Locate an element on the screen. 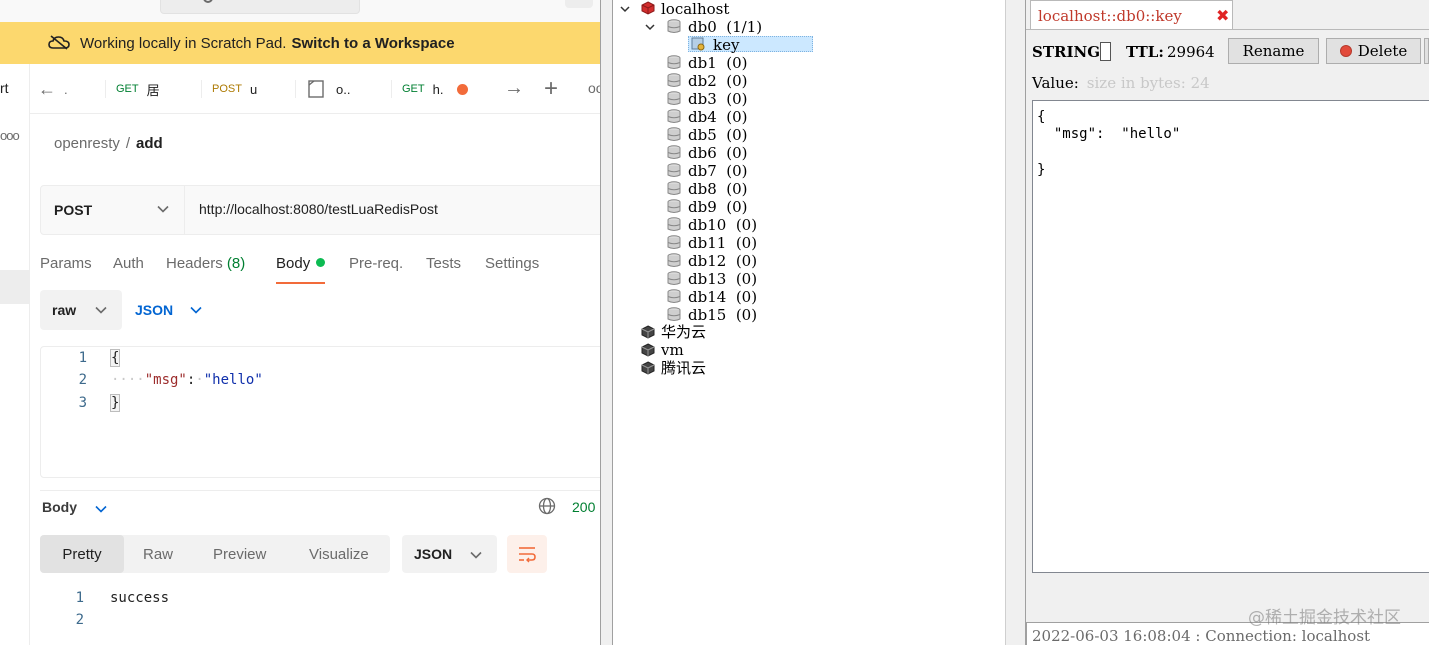 The height and width of the screenshot is (645, 1429). tab-settings: Settings is located at coordinates (512, 263).